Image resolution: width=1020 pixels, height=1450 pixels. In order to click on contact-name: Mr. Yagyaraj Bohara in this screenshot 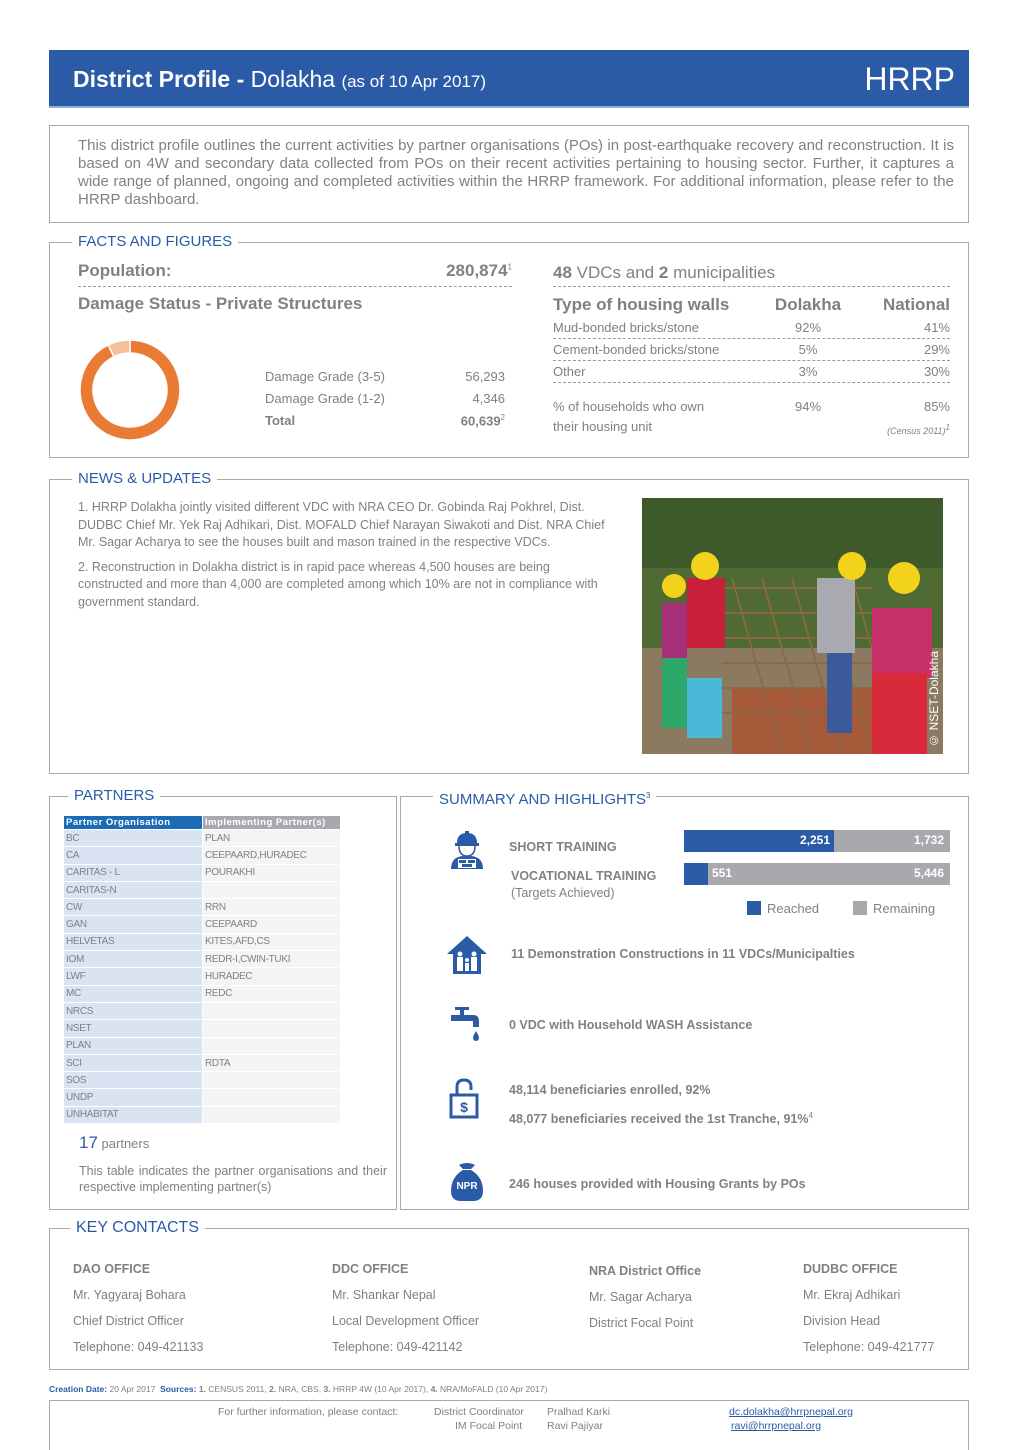, I will do `click(129, 1295)`.